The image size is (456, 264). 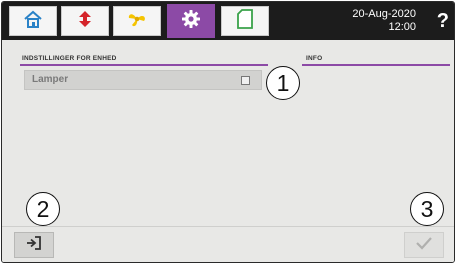 I want to click on fan-icon, so click(x=137, y=21).